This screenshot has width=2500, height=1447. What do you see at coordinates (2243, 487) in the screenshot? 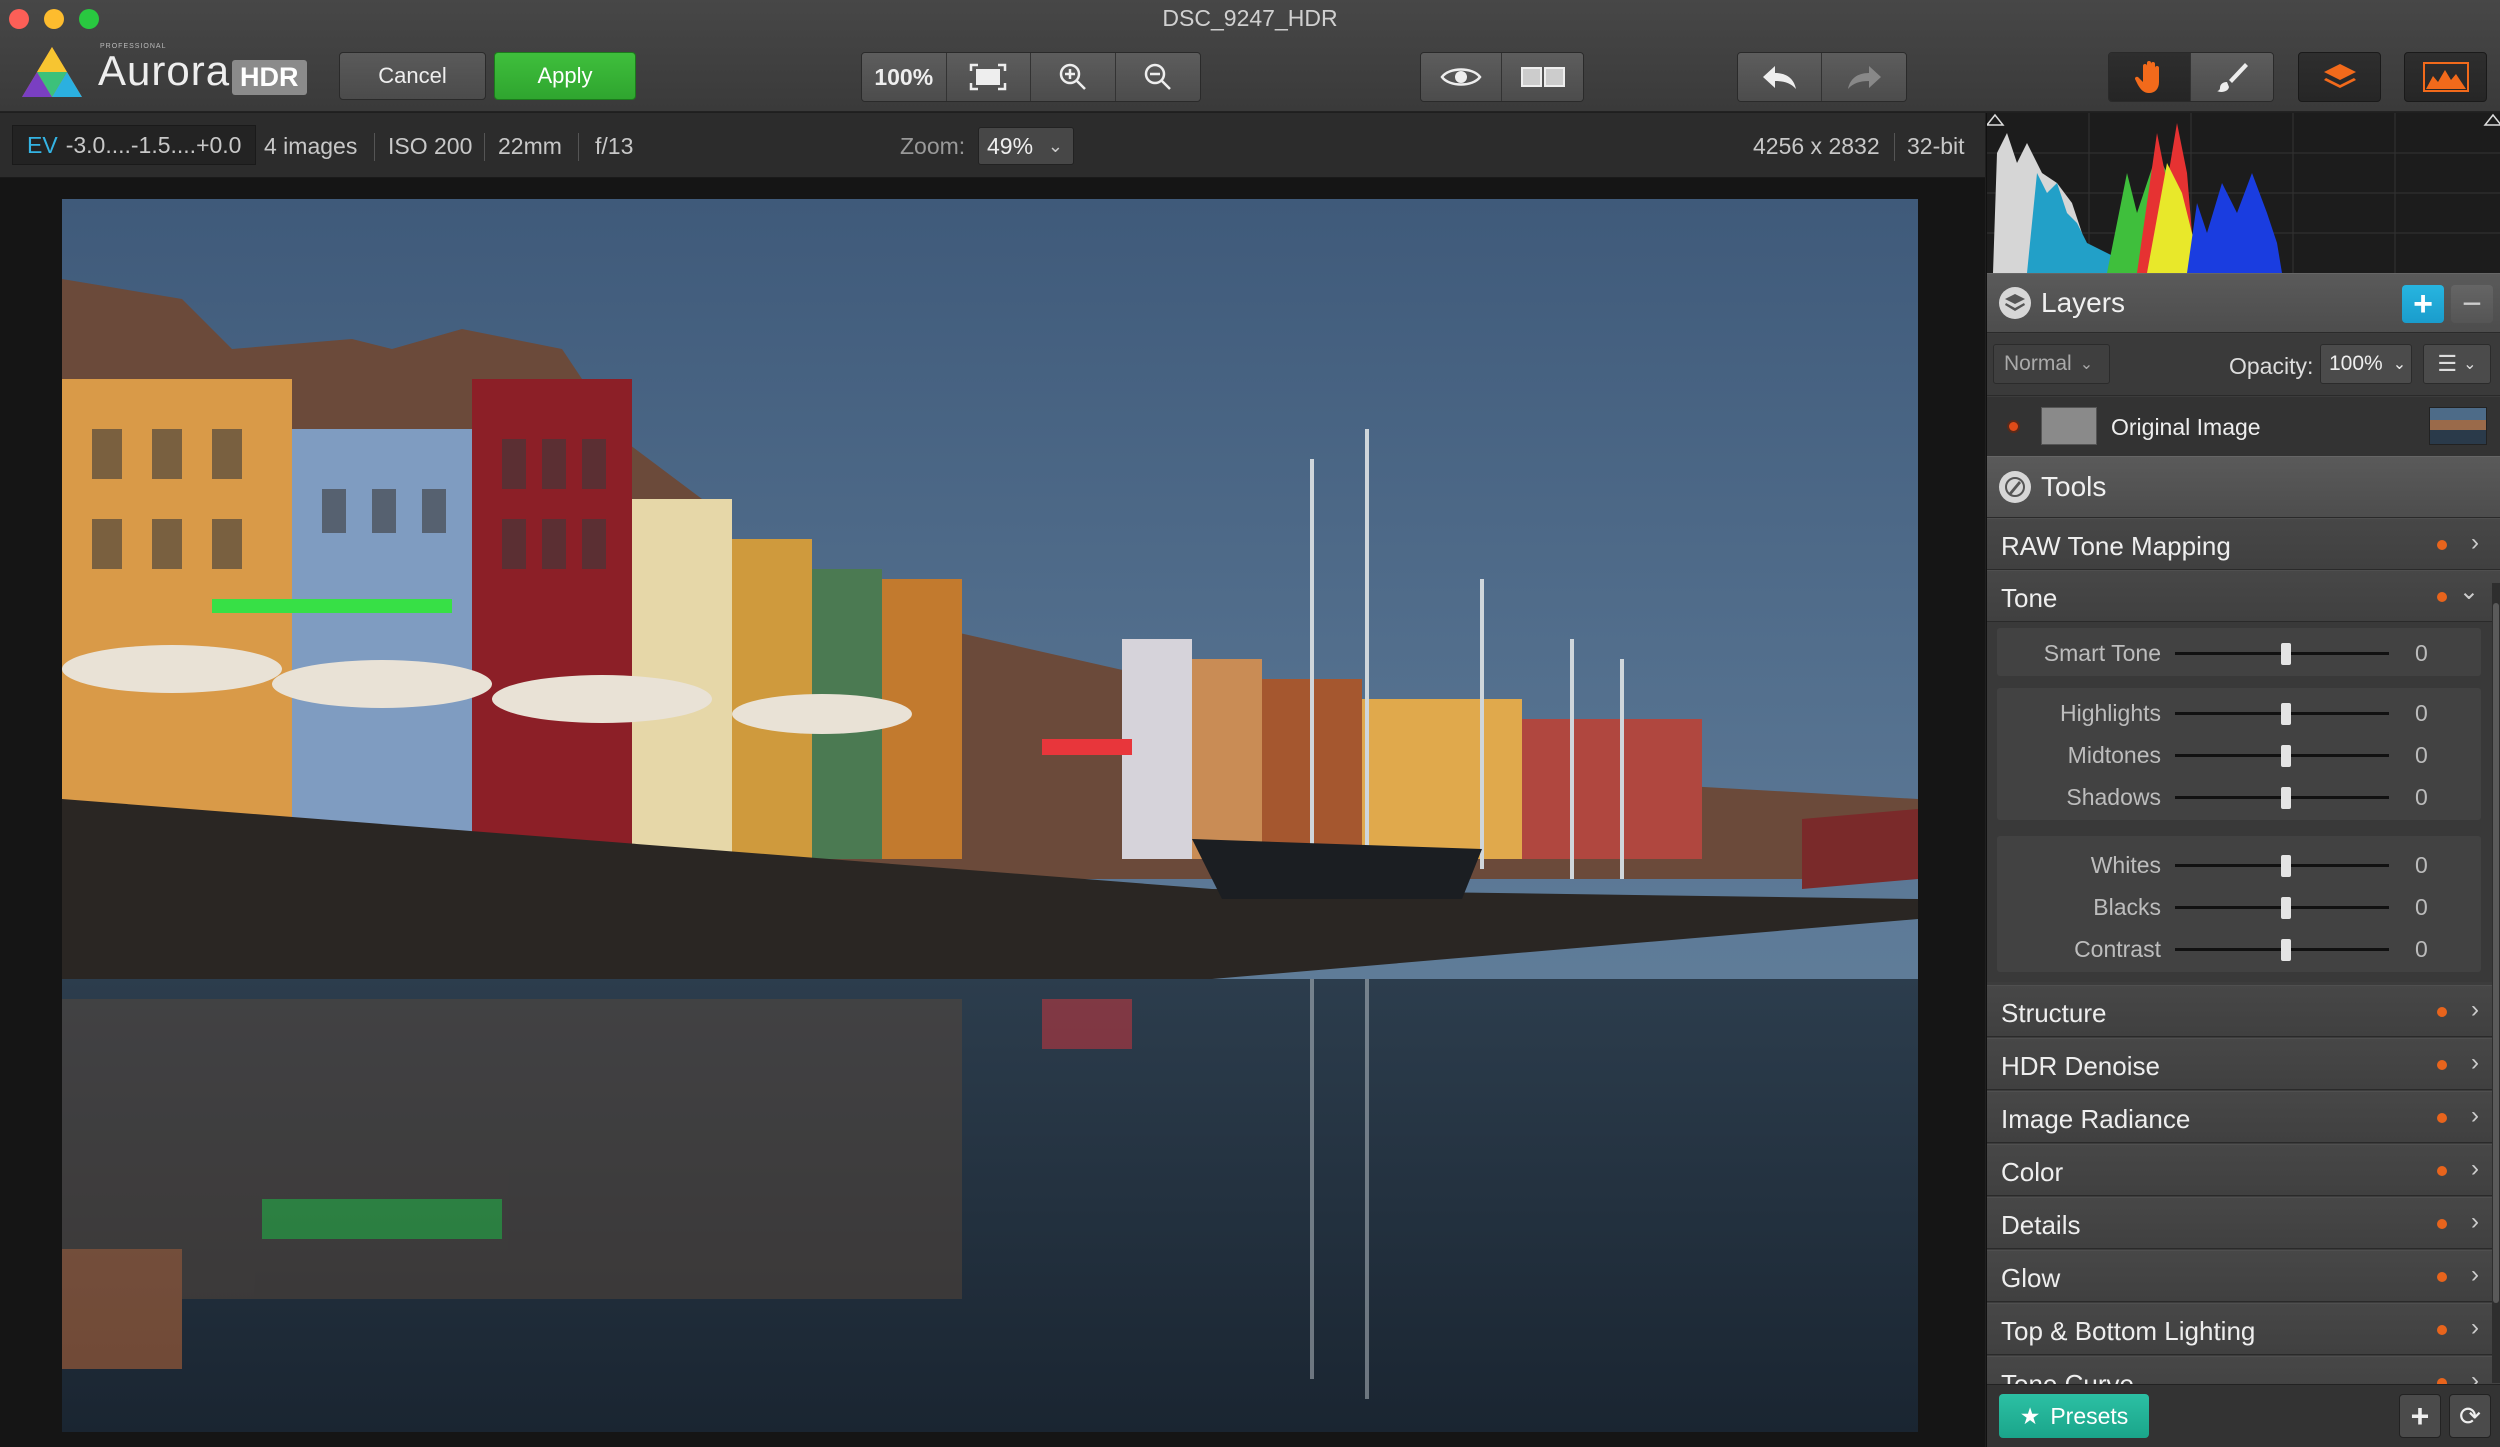
I see `tools-header: Tools` at bounding box center [2243, 487].